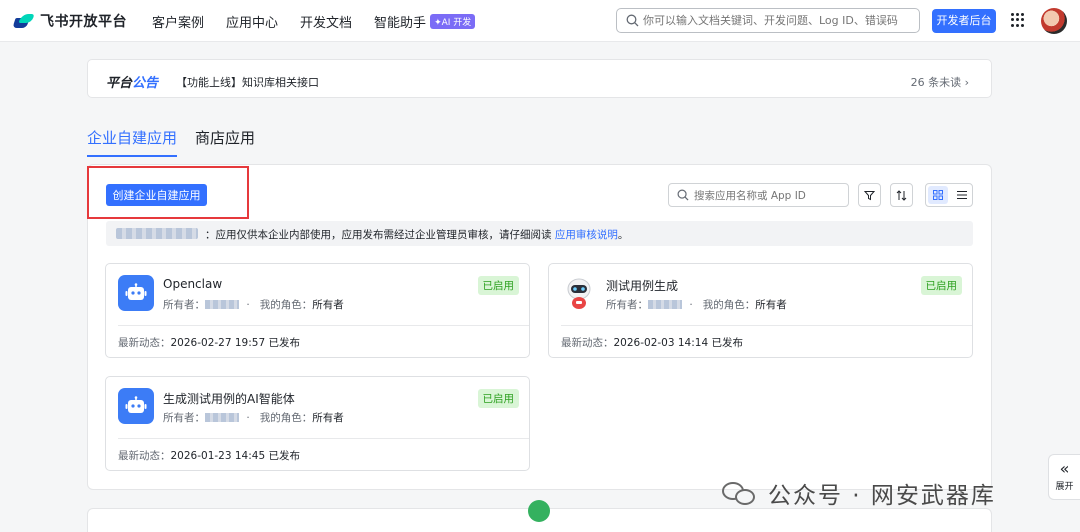  What do you see at coordinates (225, 142) in the screenshot?
I see `tab-store-apps: 商店应用` at bounding box center [225, 142].